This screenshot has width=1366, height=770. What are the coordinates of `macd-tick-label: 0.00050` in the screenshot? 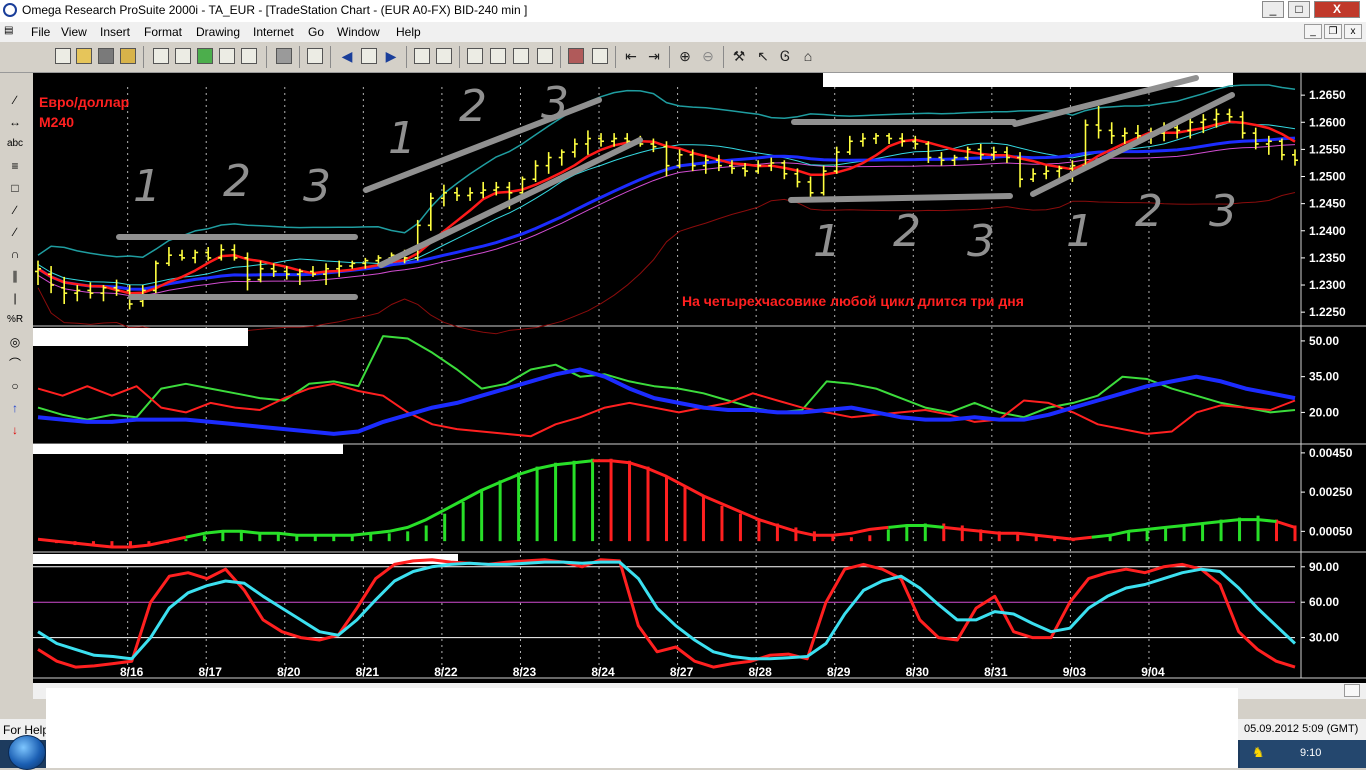 It's located at (1331, 531).